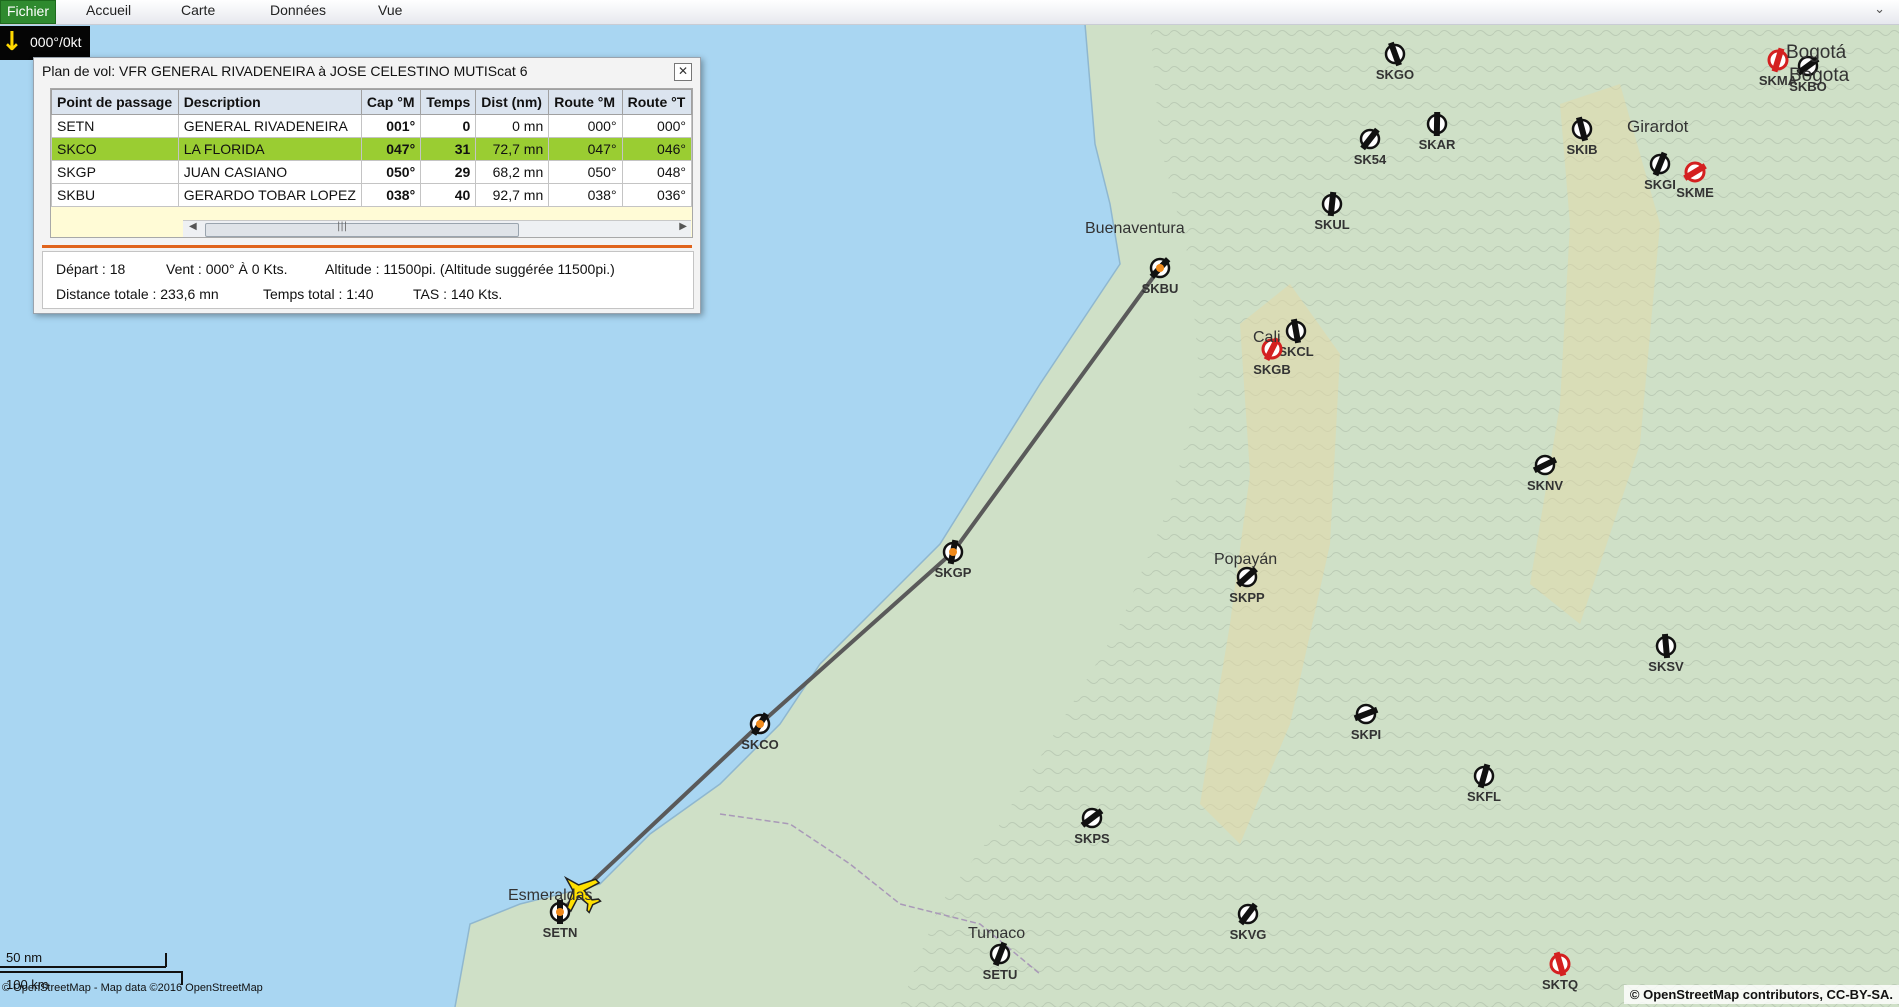 The height and width of the screenshot is (1007, 1899). What do you see at coordinates (512, 102) in the screenshot?
I see `column-header-distance: Dist (nm)` at bounding box center [512, 102].